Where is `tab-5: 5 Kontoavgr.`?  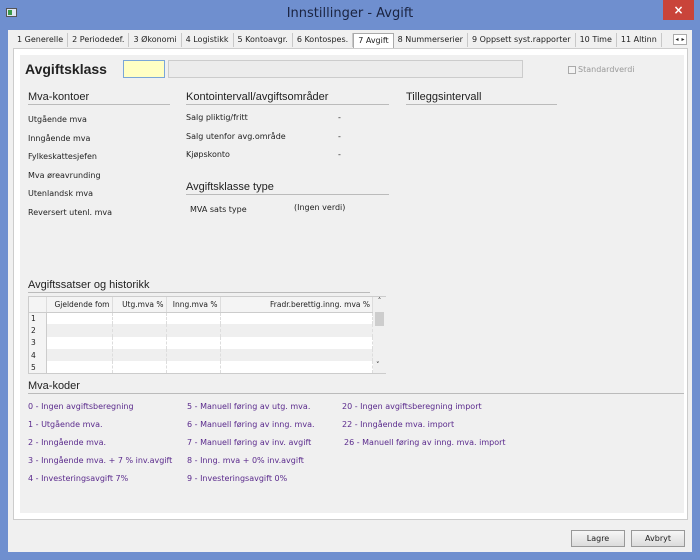
tab-5: 5 Kontoavgr. is located at coordinates (263, 40).